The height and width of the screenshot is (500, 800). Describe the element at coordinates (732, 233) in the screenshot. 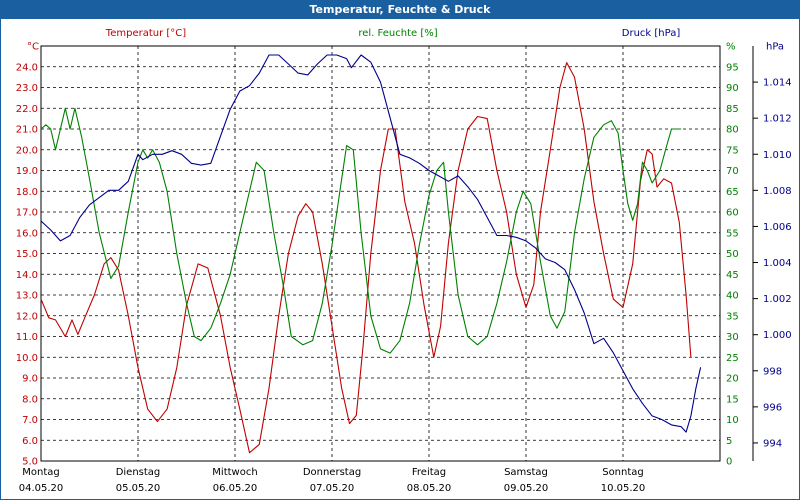

I see `humidity-tick-label: 55` at that location.